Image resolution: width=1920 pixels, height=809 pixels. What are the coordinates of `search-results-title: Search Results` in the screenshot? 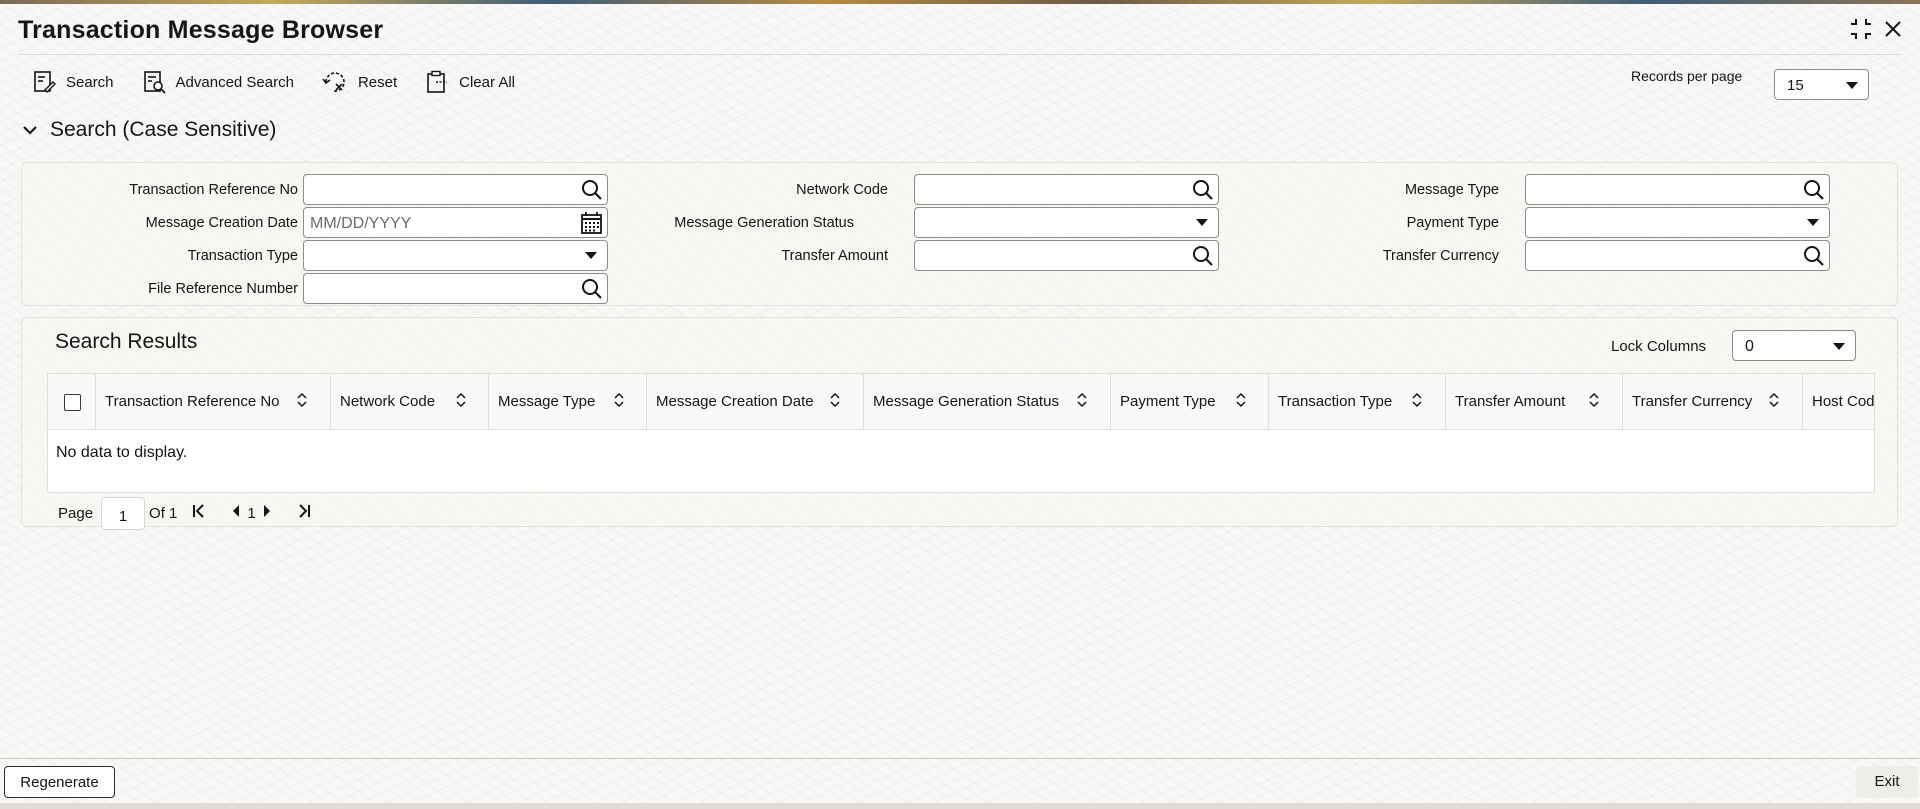 It's located at (126, 341).